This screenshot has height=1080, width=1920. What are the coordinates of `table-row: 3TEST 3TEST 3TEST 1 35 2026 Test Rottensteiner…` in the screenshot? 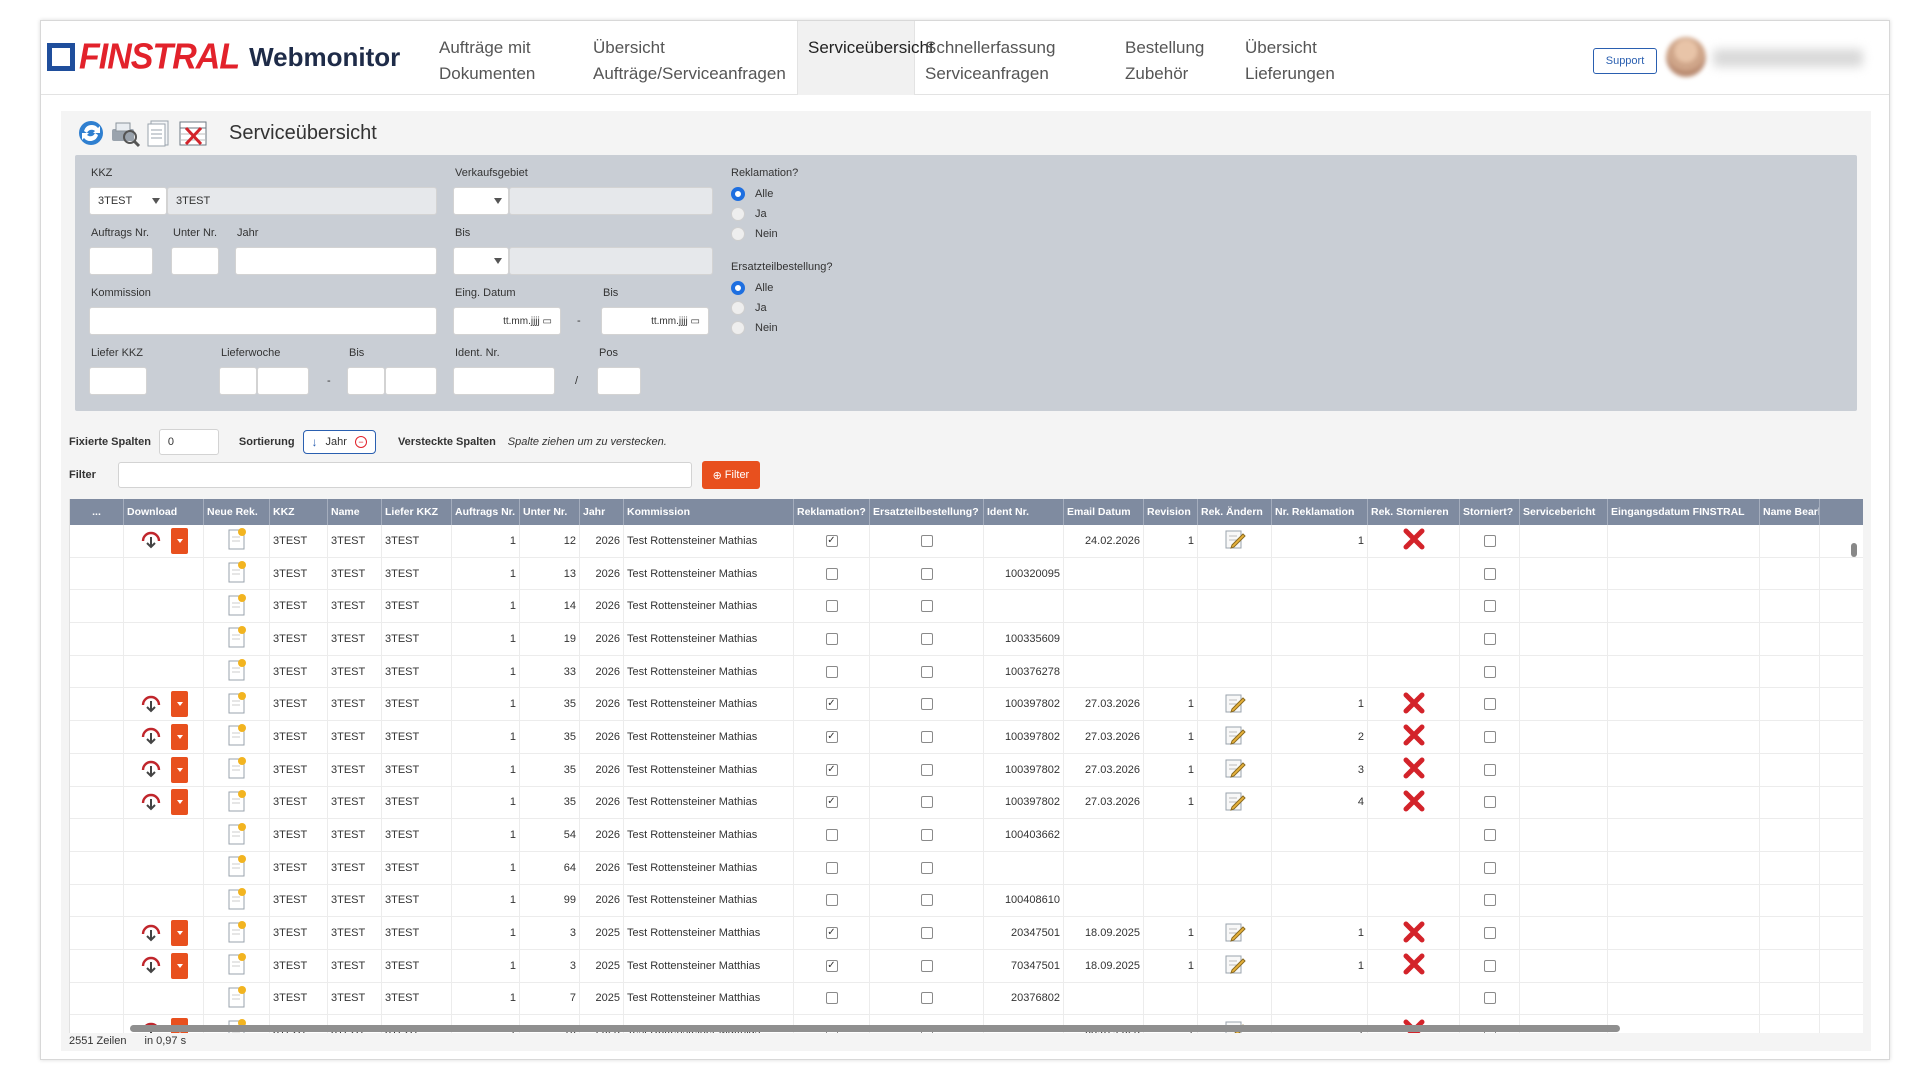 It's located at (966, 705).